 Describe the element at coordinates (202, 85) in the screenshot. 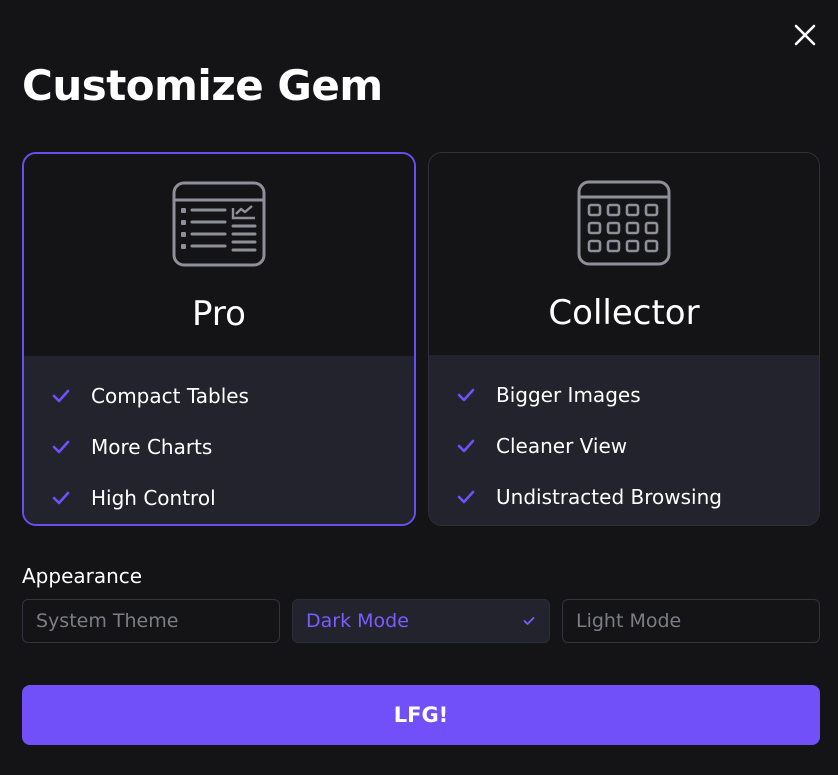

I see `modal-title: Customize Gem` at that location.